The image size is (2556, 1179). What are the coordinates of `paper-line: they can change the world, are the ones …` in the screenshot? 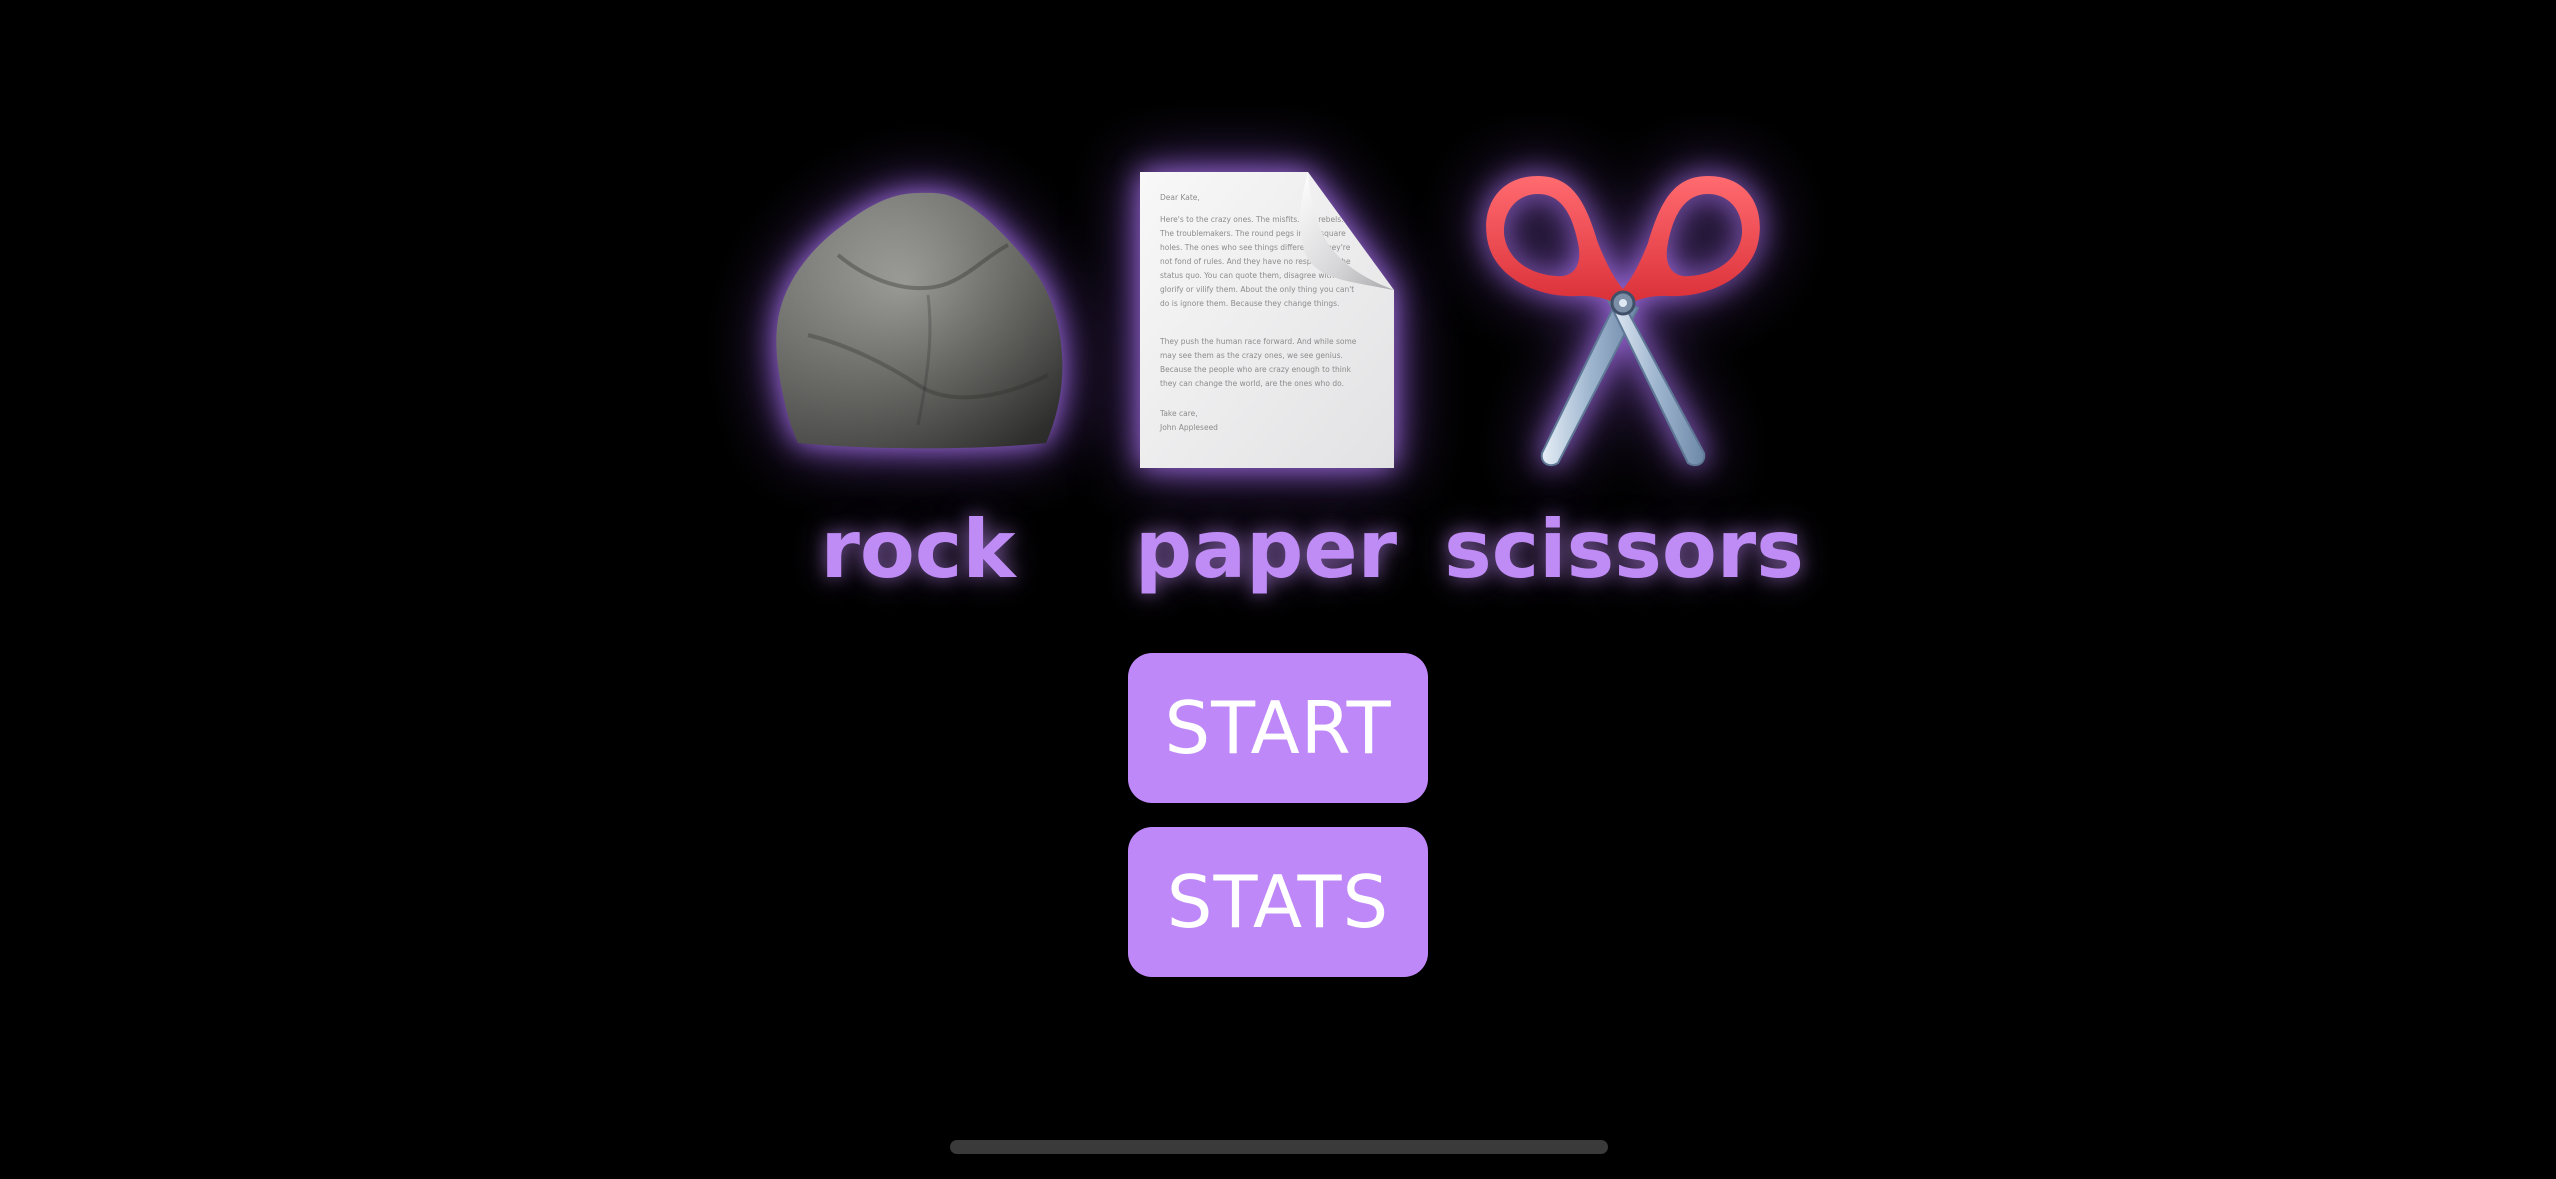 It's located at (1252, 383).